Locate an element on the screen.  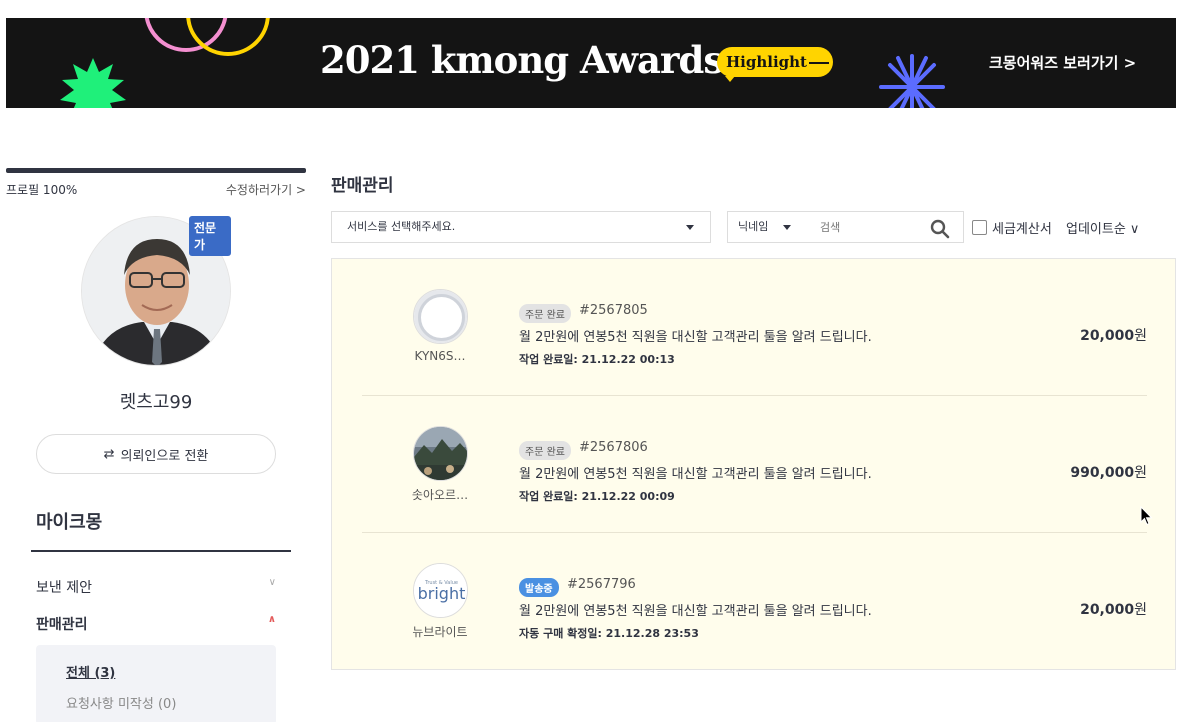
service-select: 서비스를 선택해주세요. is located at coordinates (521, 227).